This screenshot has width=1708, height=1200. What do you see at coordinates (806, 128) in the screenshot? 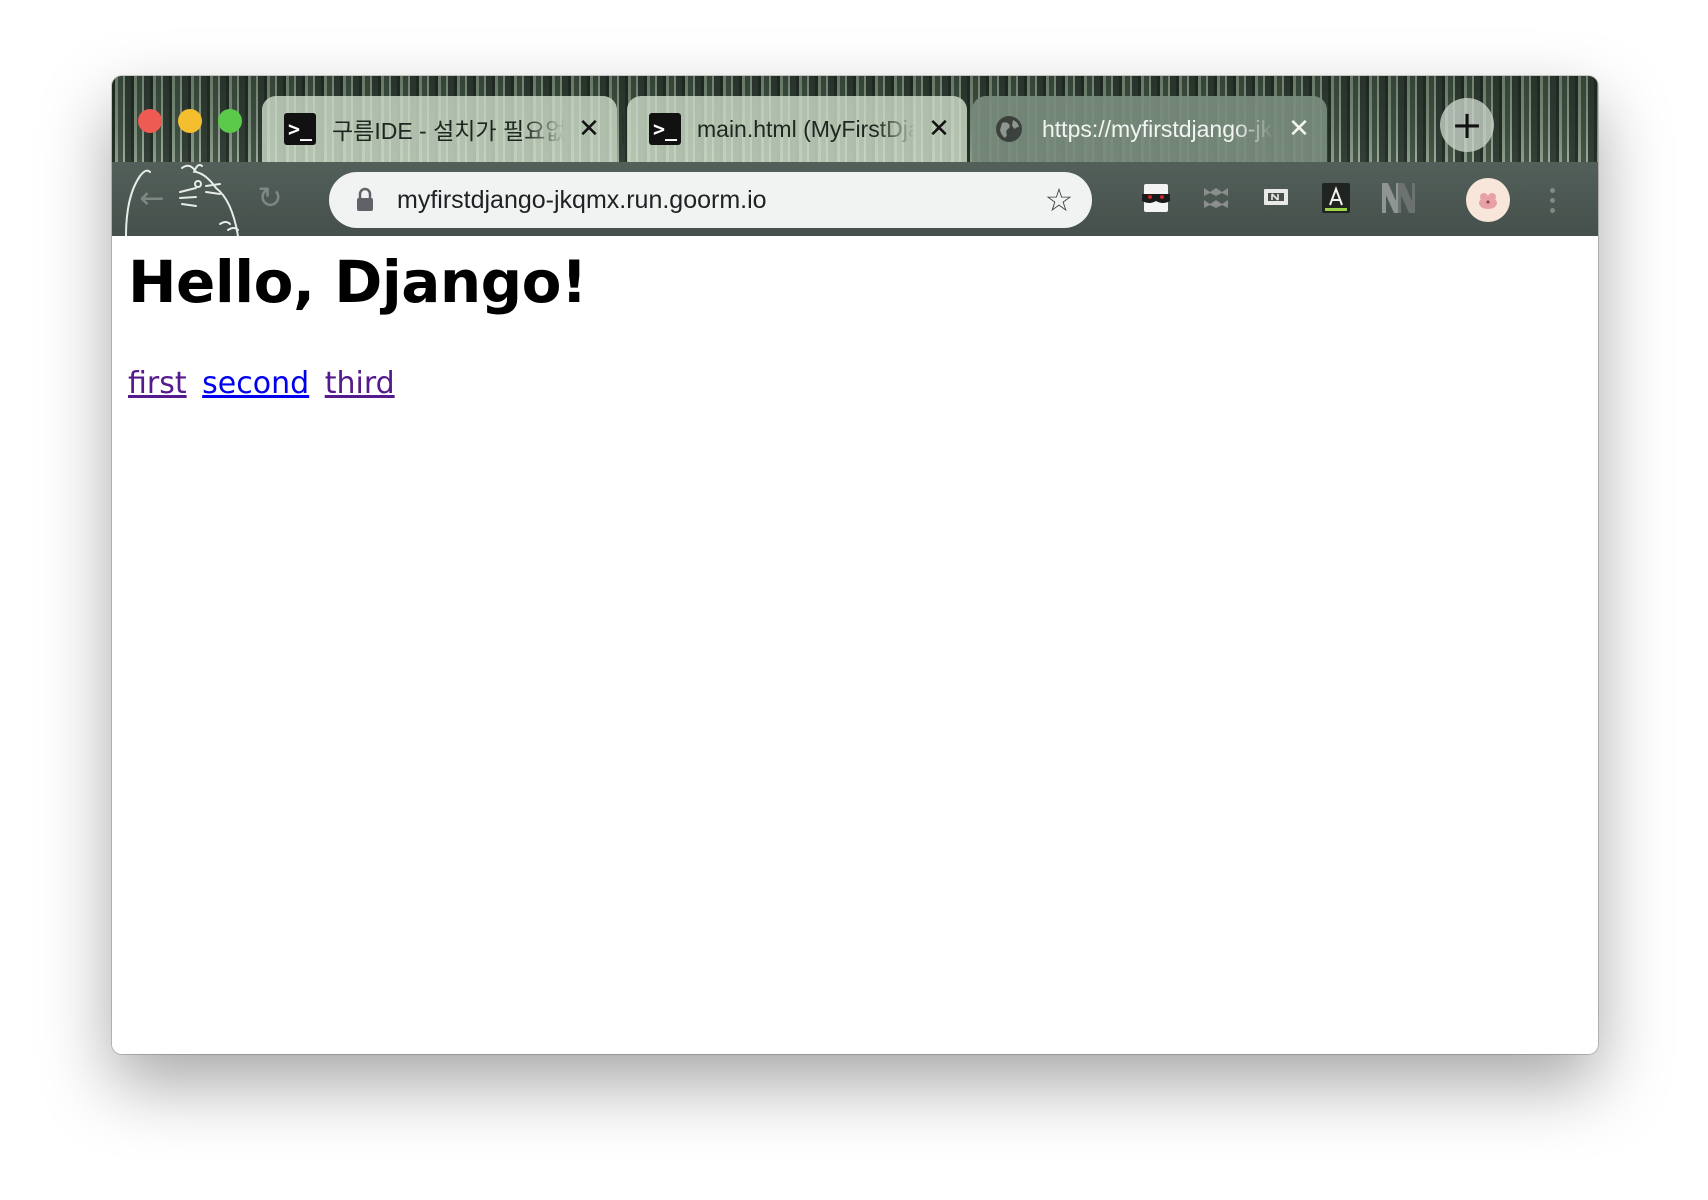
I see `tab-title: main.html (MyFirstDjango)` at bounding box center [806, 128].